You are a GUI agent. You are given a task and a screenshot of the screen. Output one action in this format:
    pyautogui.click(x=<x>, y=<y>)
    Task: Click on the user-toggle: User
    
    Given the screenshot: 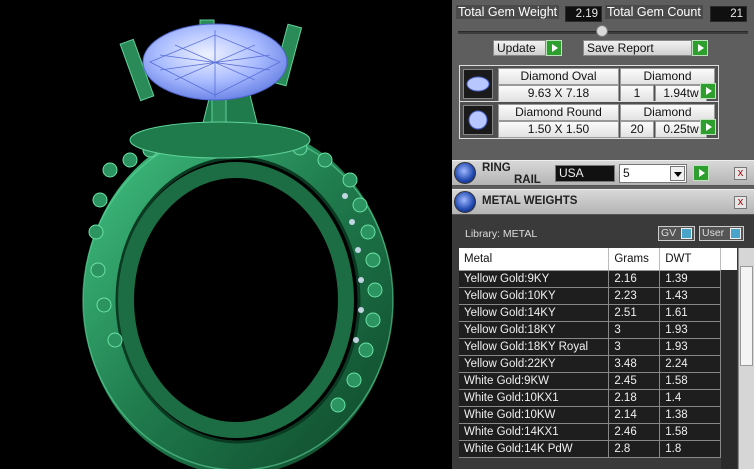 What is the action you would take?
    pyautogui.click(x=721, y=233)
    